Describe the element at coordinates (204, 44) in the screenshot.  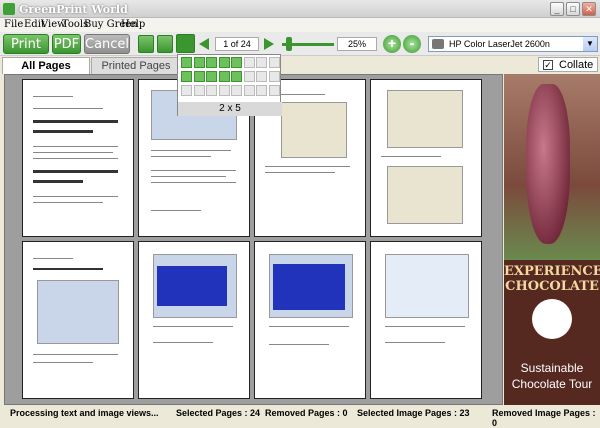
I see `previous-page-icon` at that location.